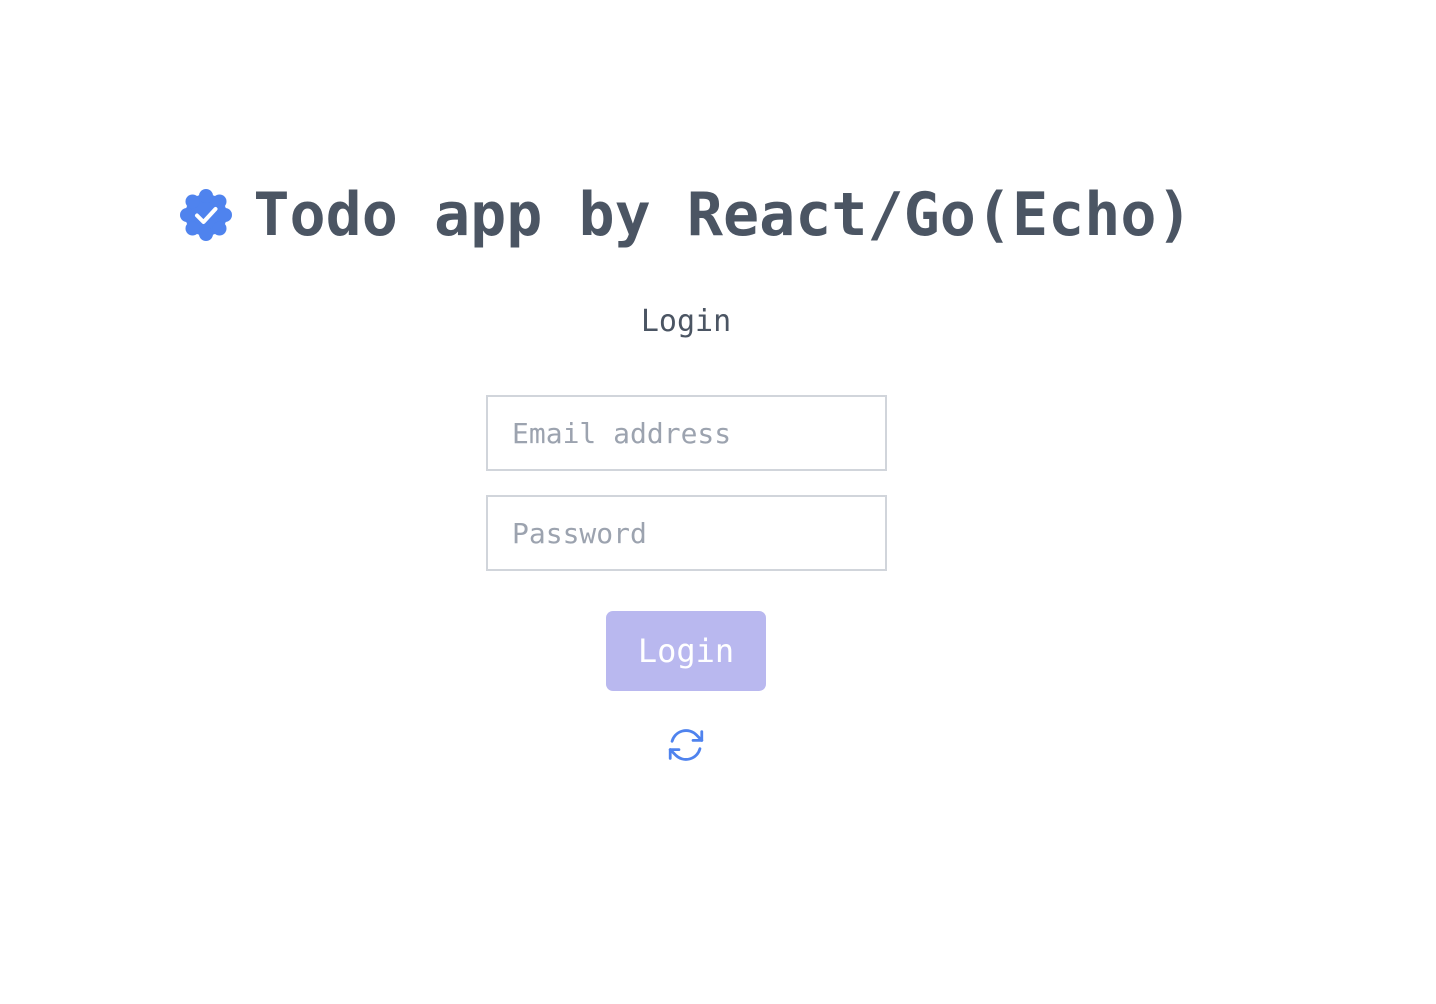 This screenshot has height=1004, width=1436. I want to click on switch-mode-toggle, so click(686, 747).